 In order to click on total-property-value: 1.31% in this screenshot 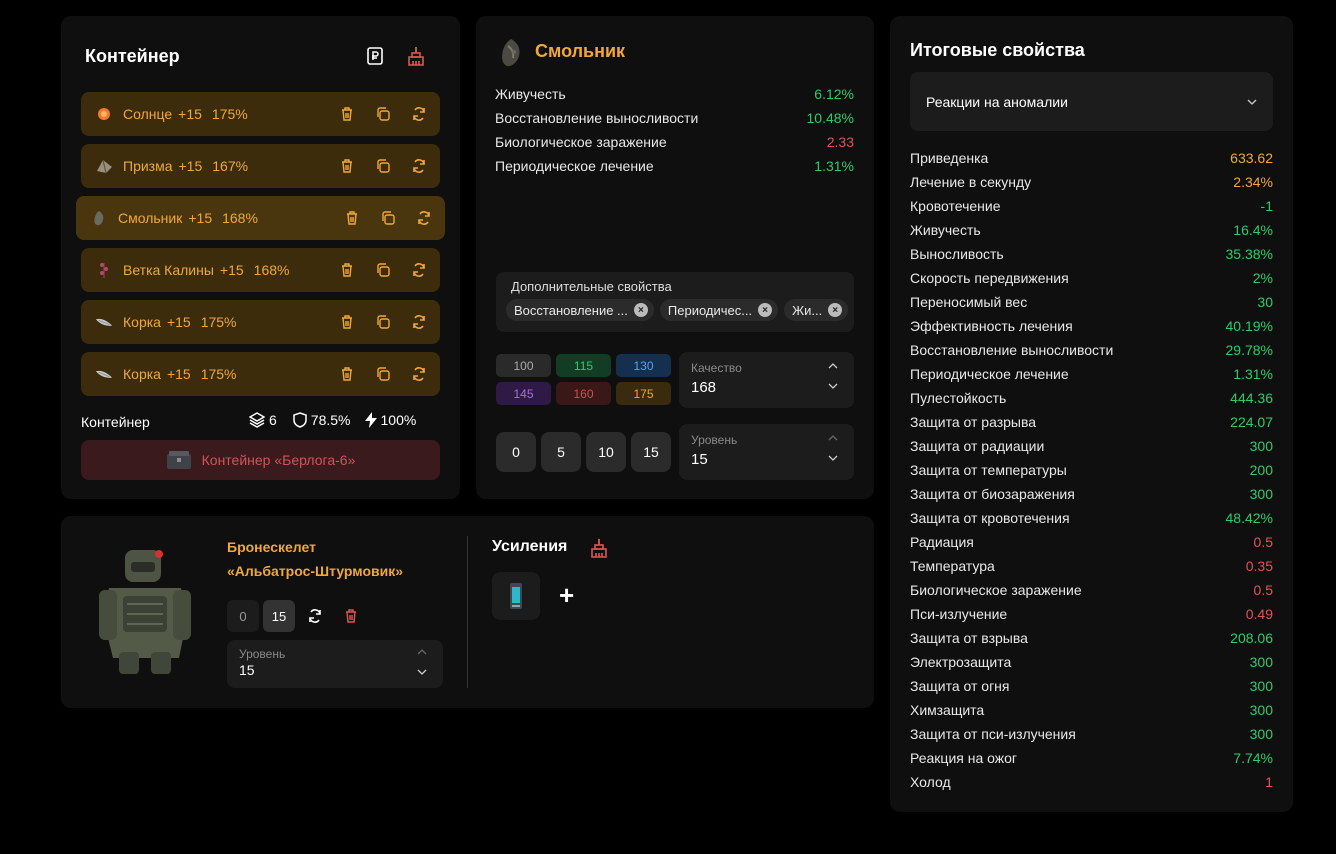, I will do `click(1253, 374)`.